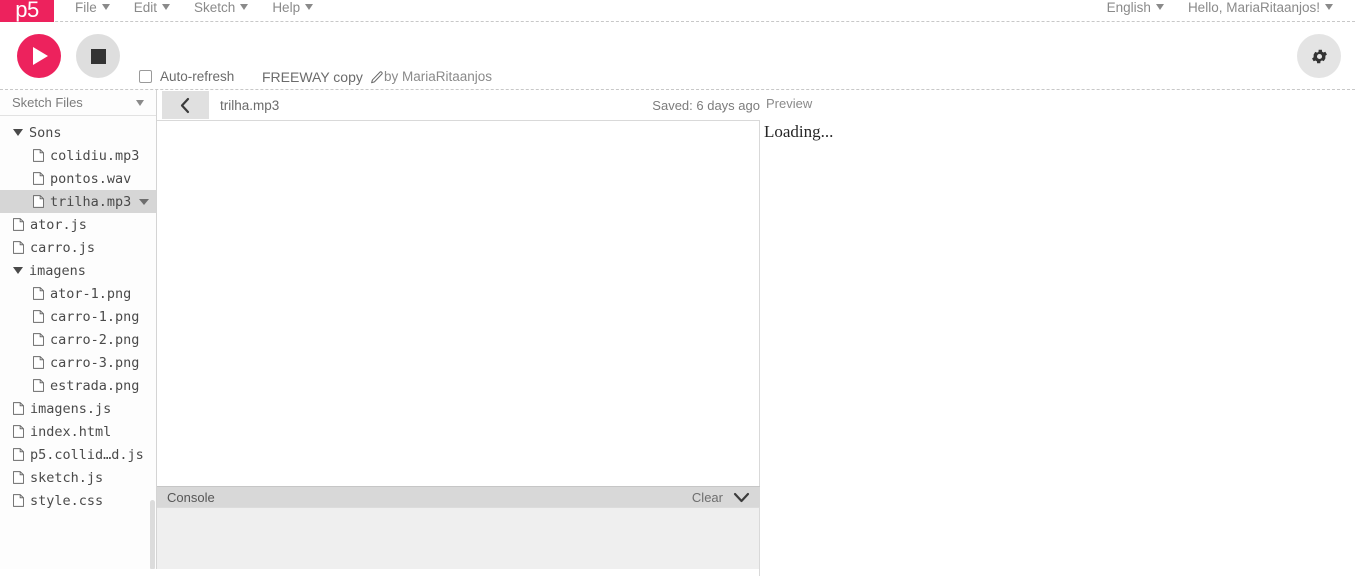 The width and height of the screenshot is (1355, 576). Describe the element at coordinates (1260, 9) in the screenshot. I see `account-menu: Hello, MariaRitaanjos!` at that location.